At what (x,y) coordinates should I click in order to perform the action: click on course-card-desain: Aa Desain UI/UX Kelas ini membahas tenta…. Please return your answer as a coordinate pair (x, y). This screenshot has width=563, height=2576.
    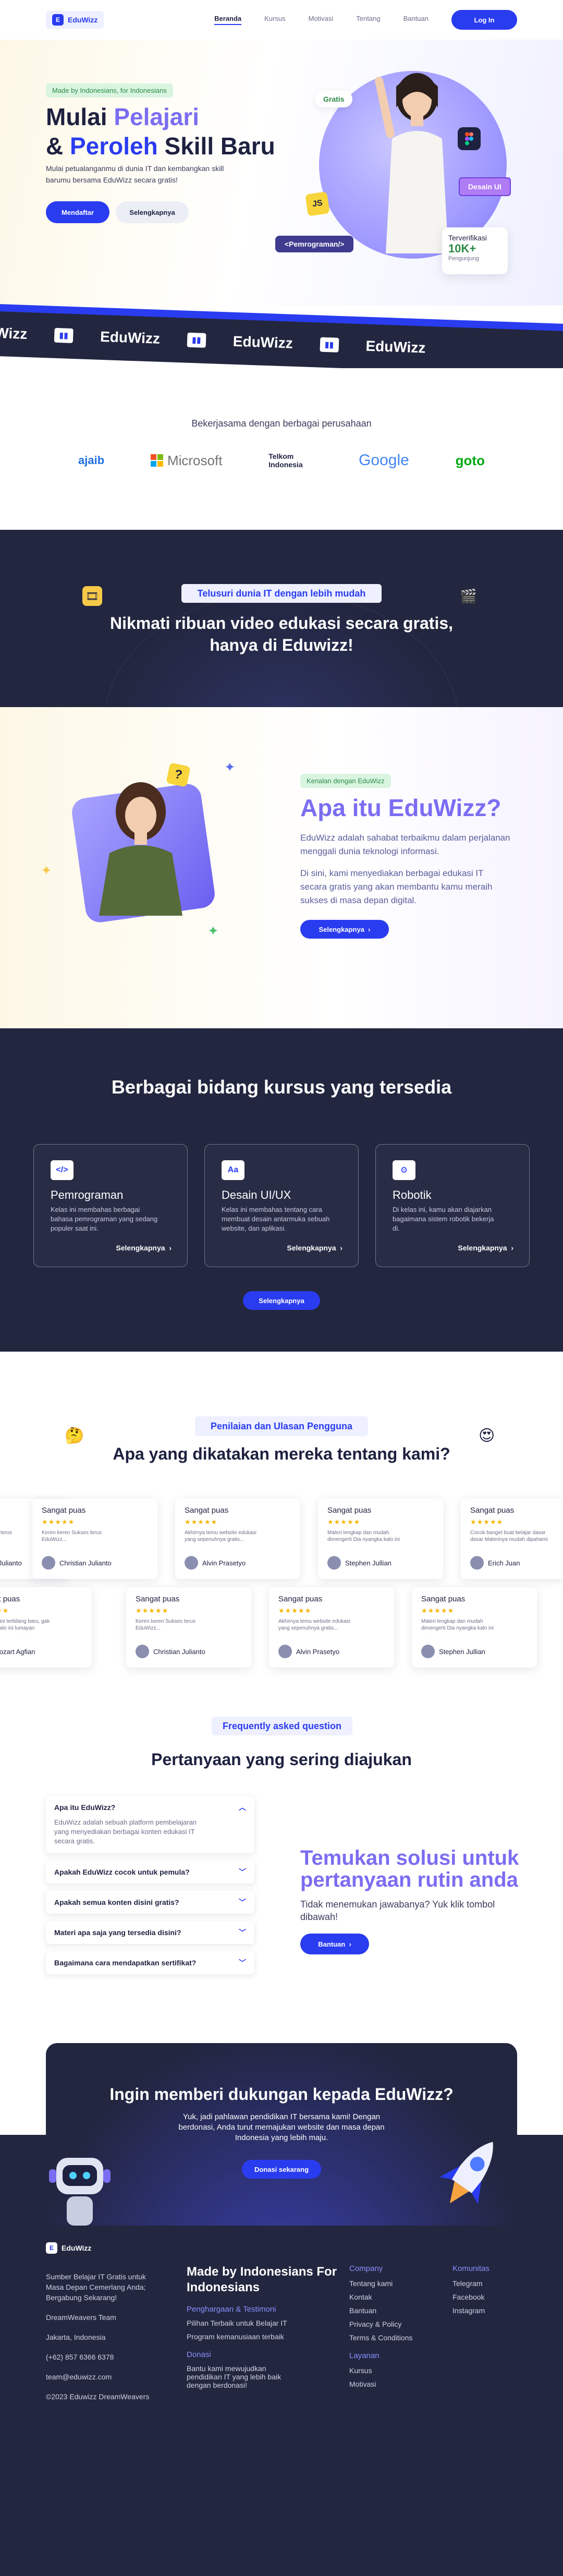
    Looking at the image, I should click on (281, 1205).